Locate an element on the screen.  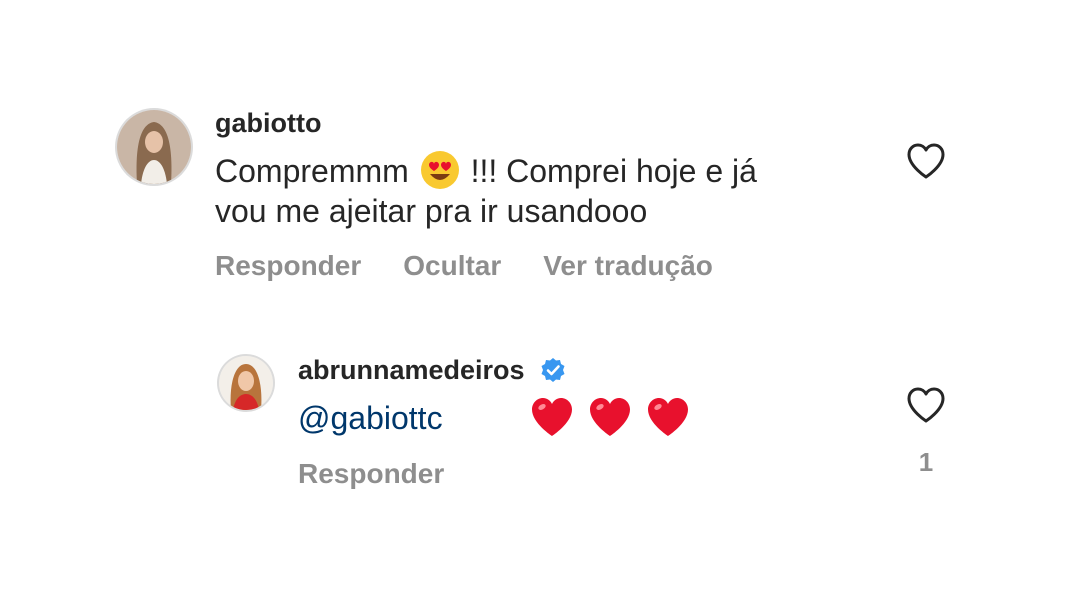
comment-text-part2: !!! Comprei hoje e já is located at coordinates (613, 171).